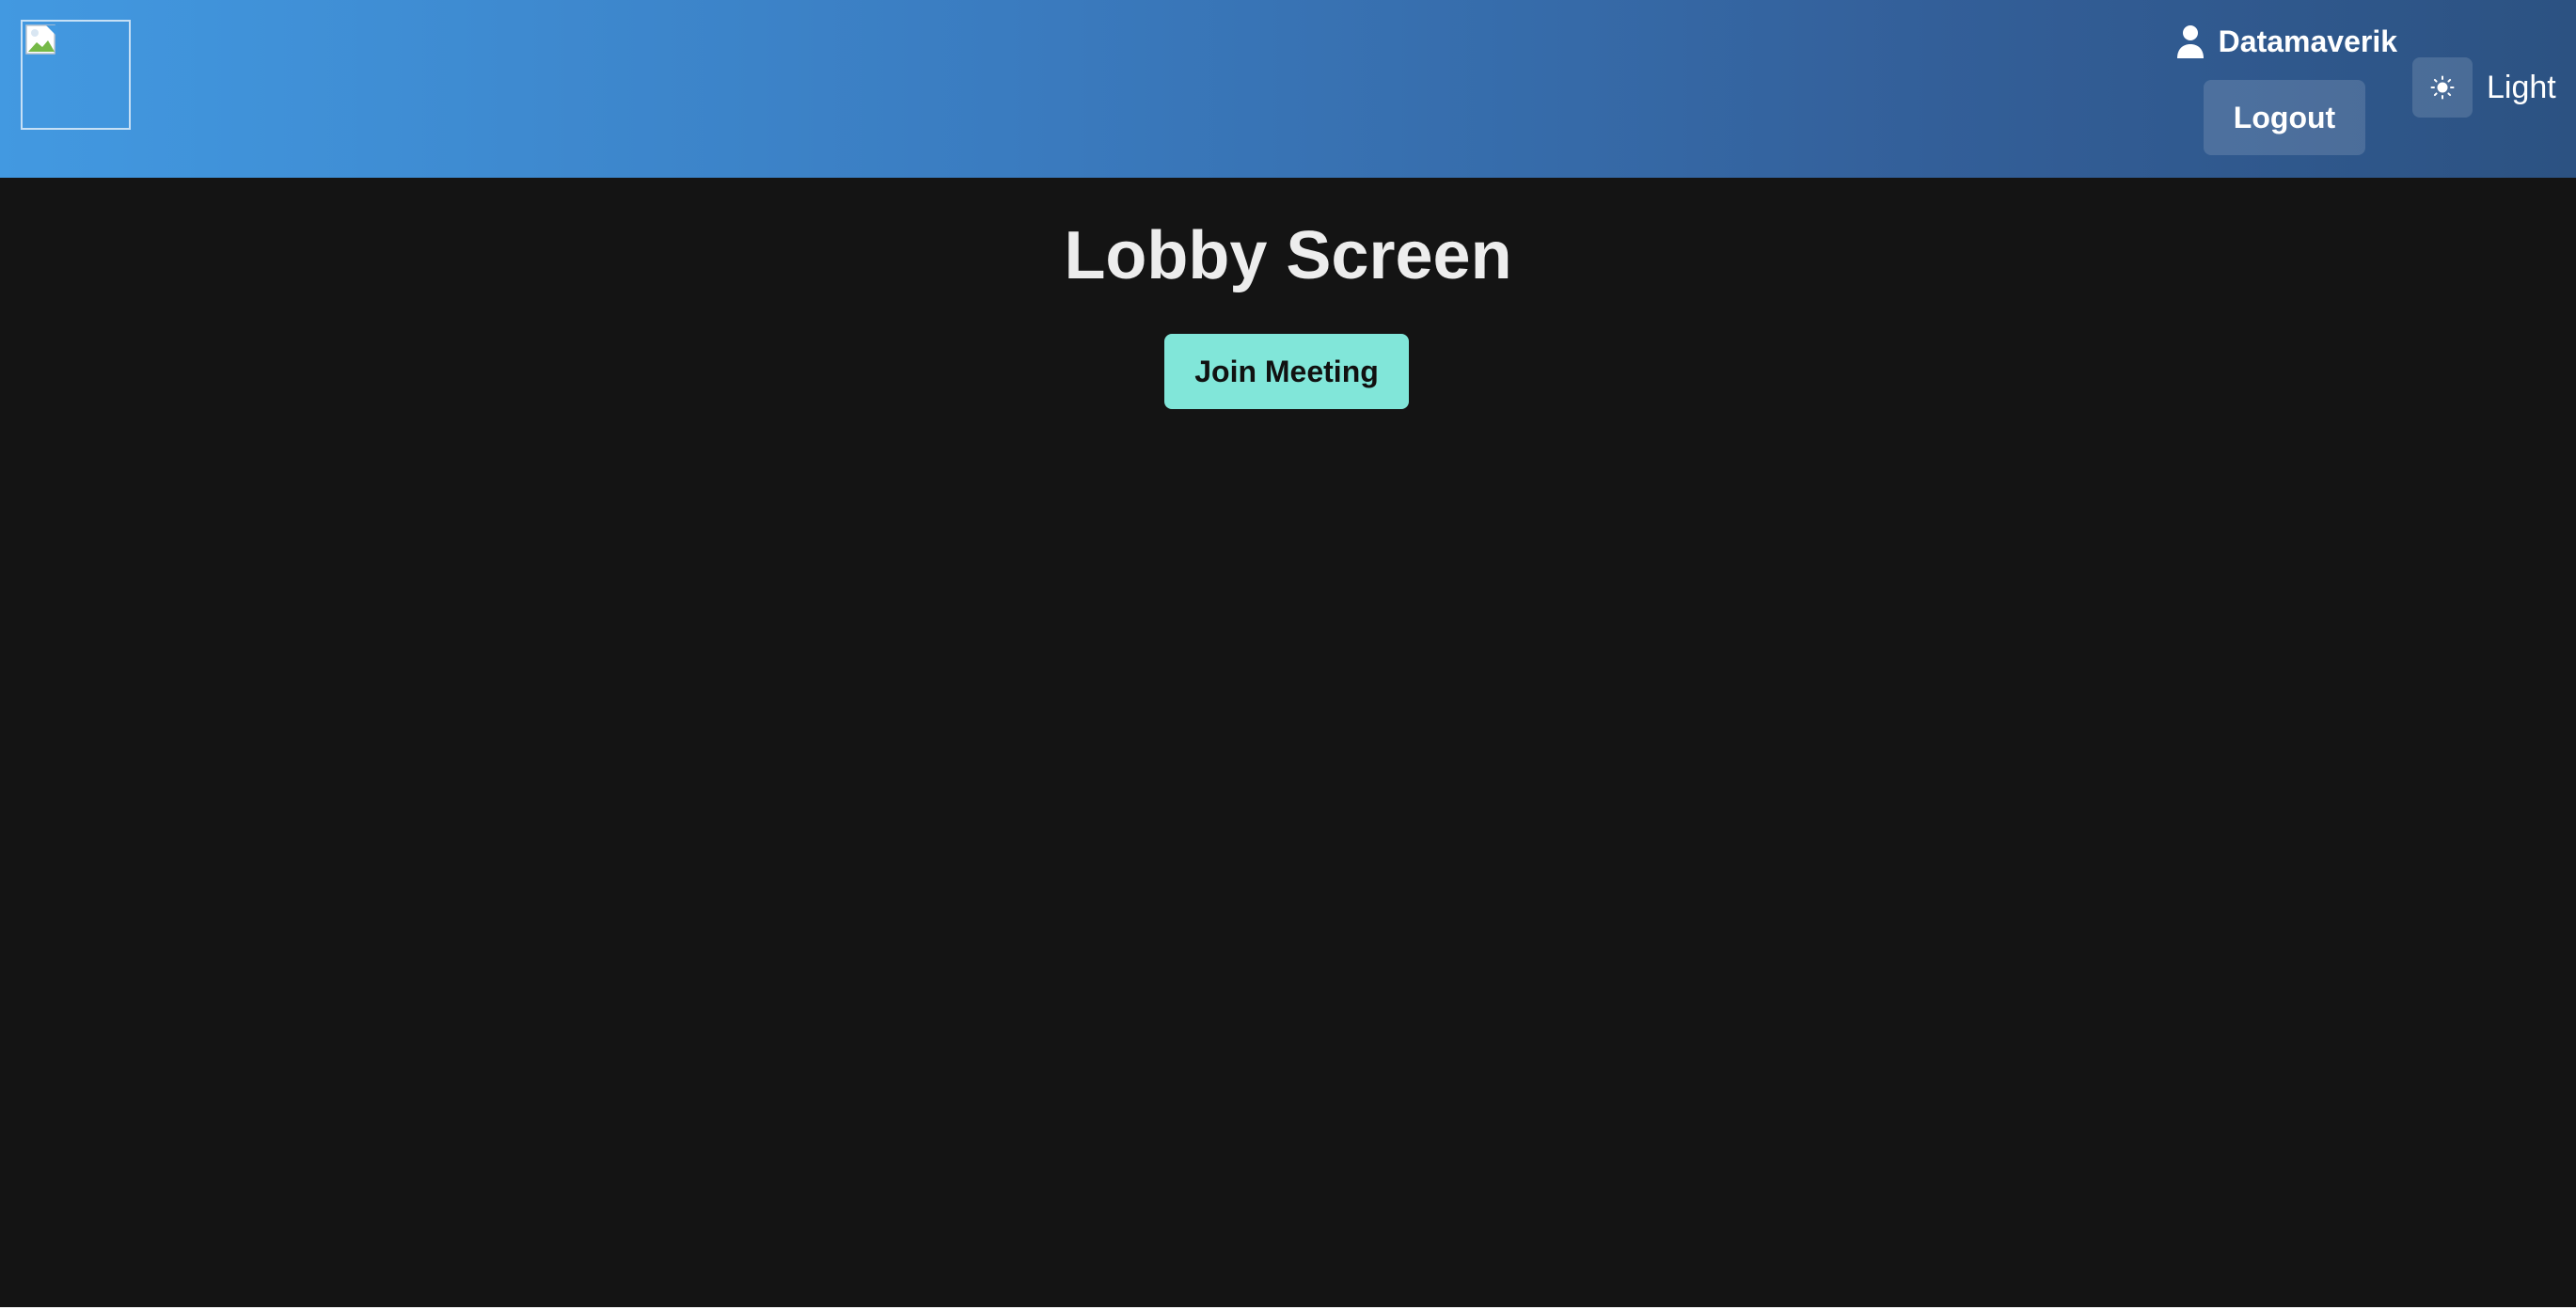  I want to click on user-icon, so click(2190, 41).